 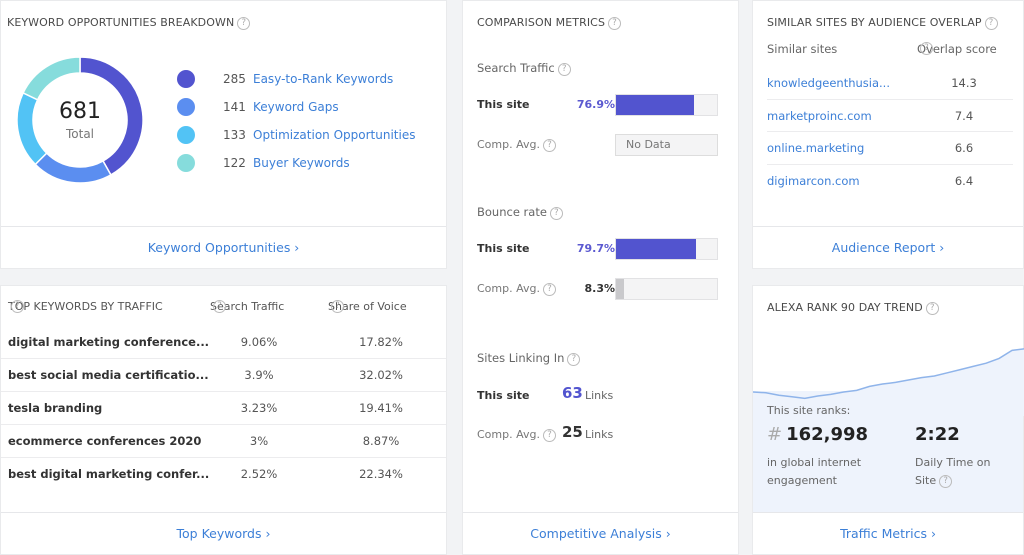 I want to click on bounce-rate-comp-avg-row: Comp. Avg.? 8.3%, so click(x=598, y=289).